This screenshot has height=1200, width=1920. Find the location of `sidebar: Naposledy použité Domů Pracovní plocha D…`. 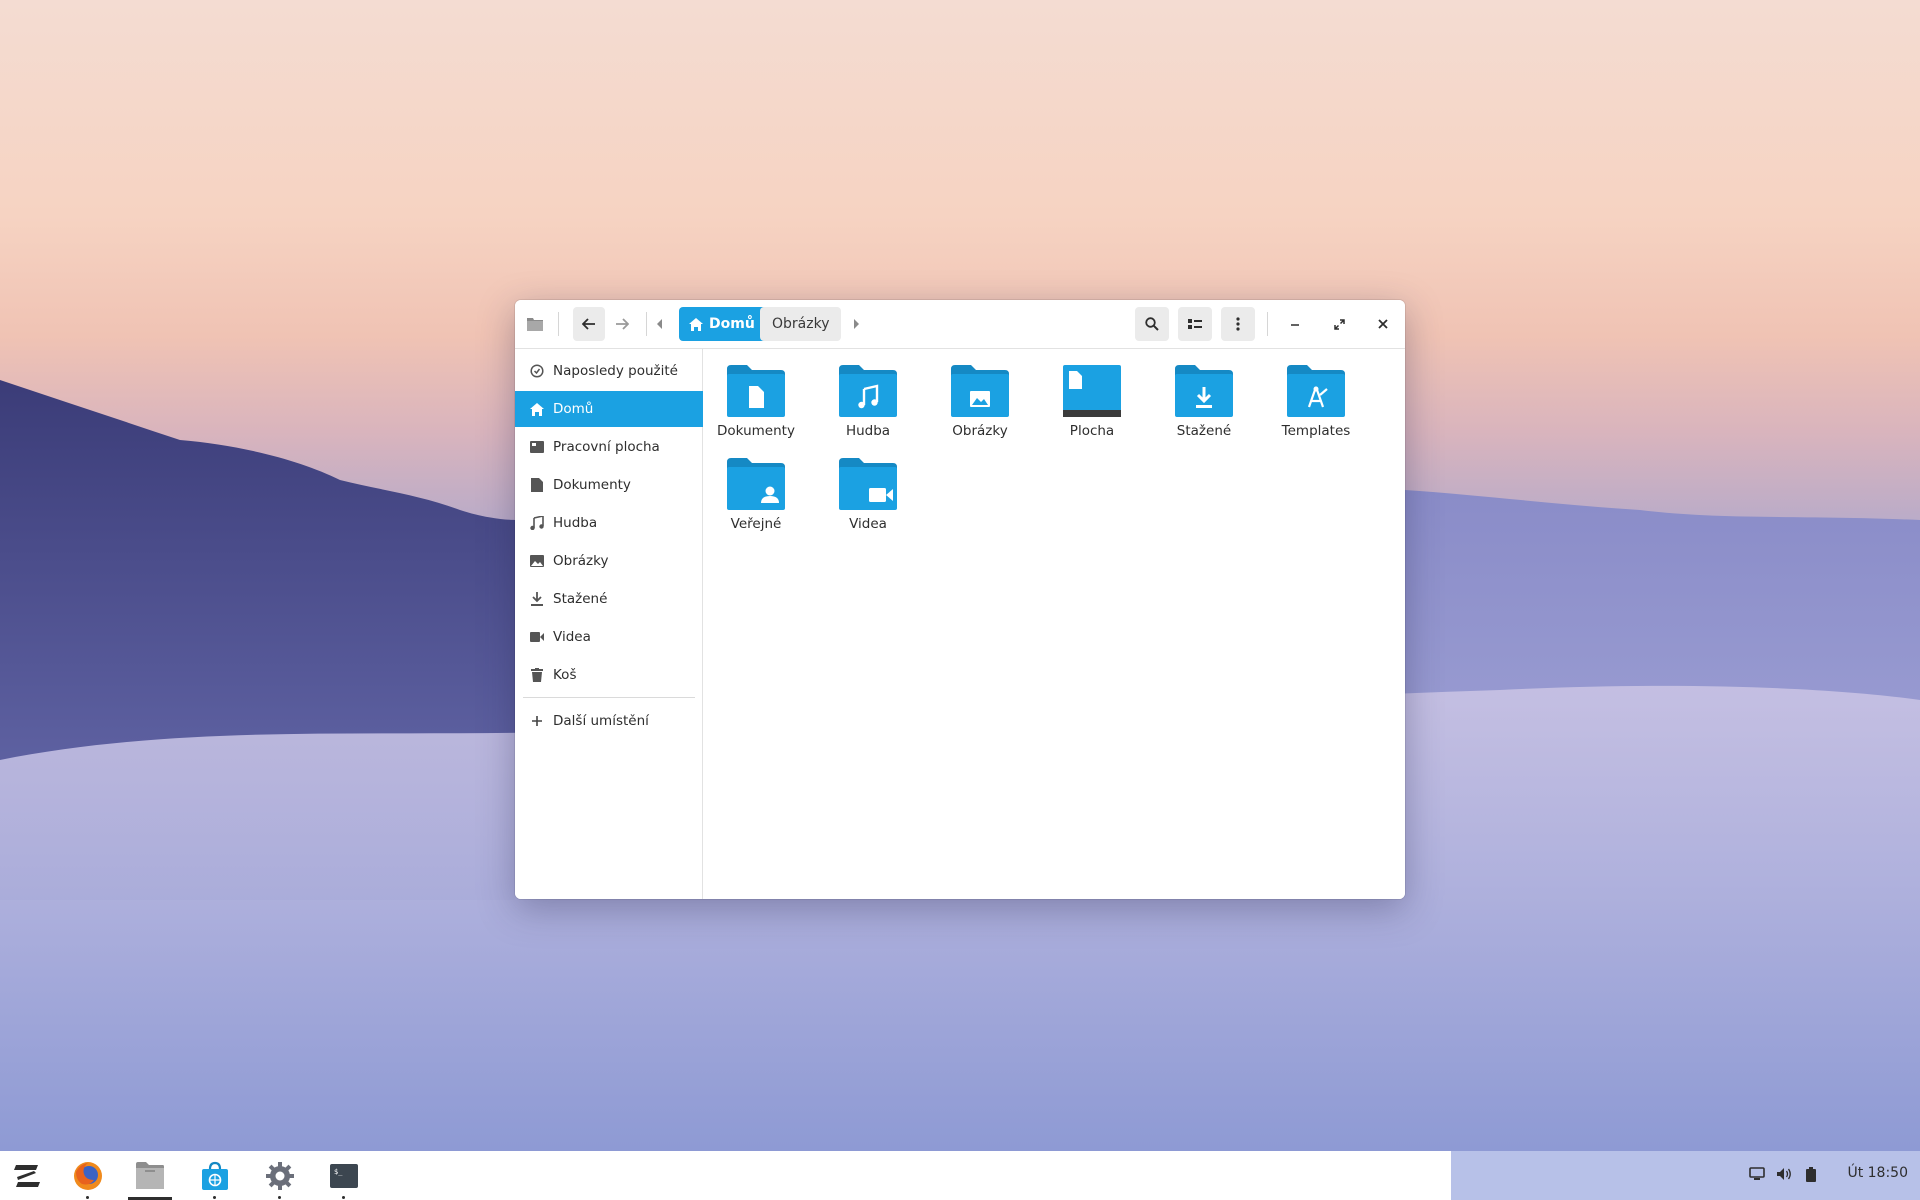

sidebar: Naposledy použité Domů Pracovní plocha D… is located at coordinates (609, 624).